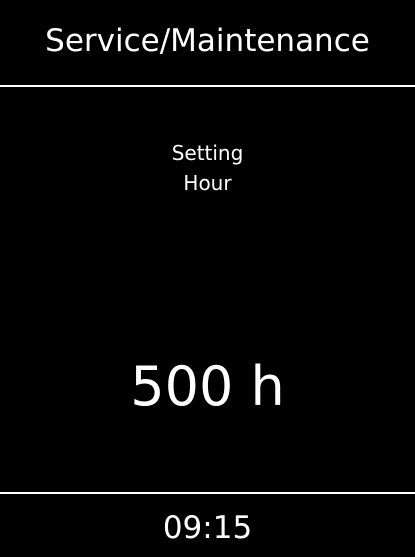 The image size is (415, 557). What do you see at coordinates (207, 183) in the screenshot?
I see `setting-label-line2: Hour` at bounding box center [207, 183].